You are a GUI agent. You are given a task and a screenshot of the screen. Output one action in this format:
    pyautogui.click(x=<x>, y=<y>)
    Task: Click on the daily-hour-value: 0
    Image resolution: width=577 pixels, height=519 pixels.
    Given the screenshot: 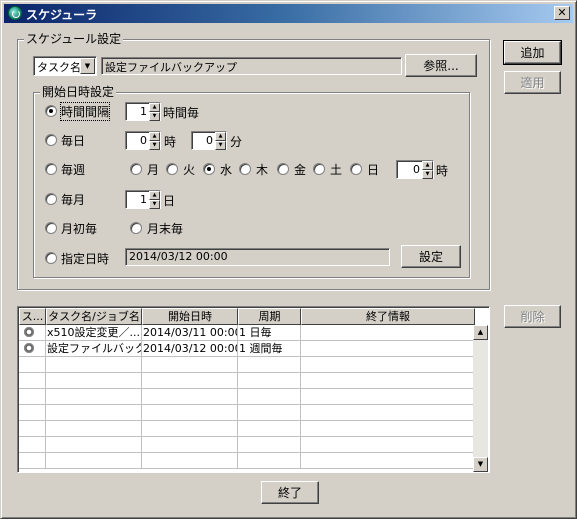 What is the action you would take?
    pyautogui.click(x=143, y=140)
    